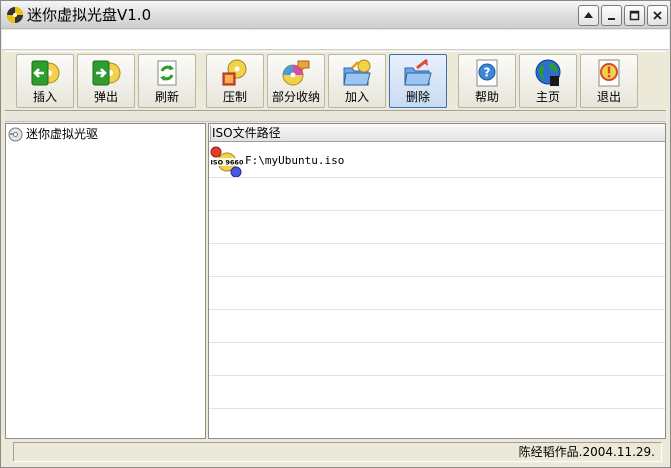 The image size is (671, 468). Describe the element at coordinates (547, 97) in the screenshot. I see `homepage-label: 主页` at that location.